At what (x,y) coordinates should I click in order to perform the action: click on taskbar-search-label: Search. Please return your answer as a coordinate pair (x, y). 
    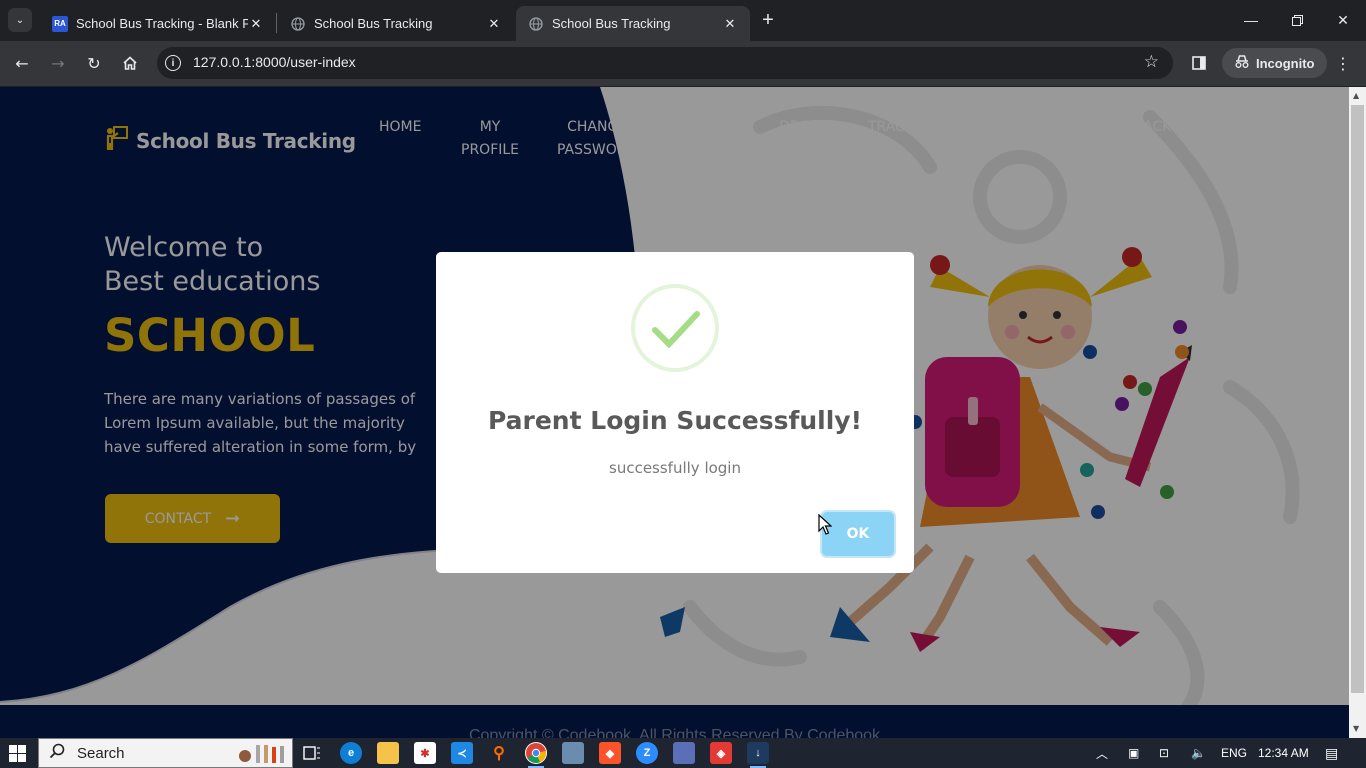
    Looking at the image, I should click on (101, 753).